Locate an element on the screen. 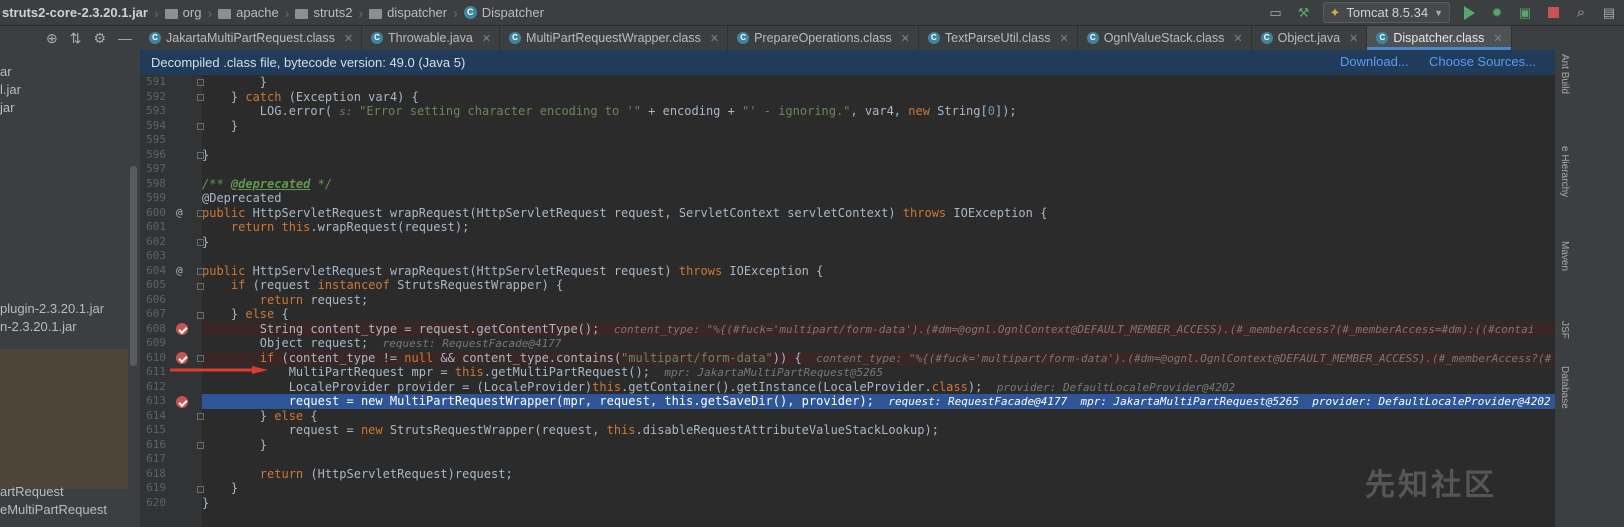 This screenshot has height=527, width=1624. tree-item: artRequest is located at coordinates (32, 491).